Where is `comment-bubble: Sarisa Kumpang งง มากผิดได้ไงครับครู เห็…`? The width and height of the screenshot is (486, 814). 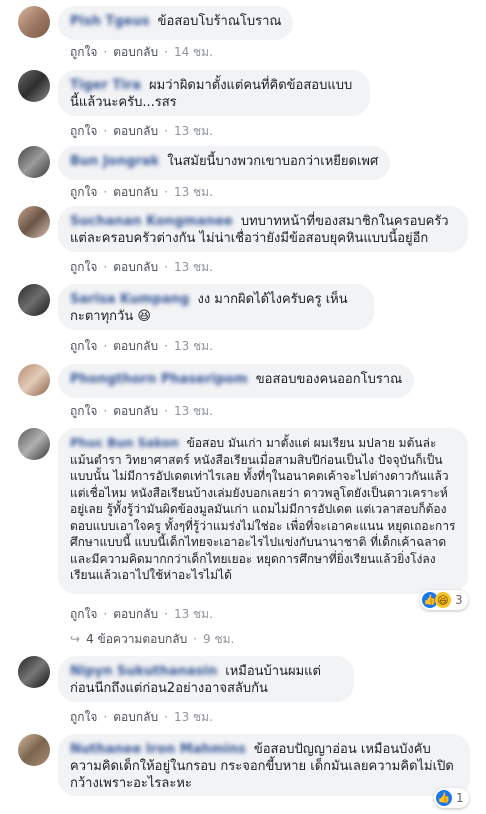 comment-bubble: Sarisa Kumpang งง มากผิดได้ไงครับครู เห็… is located at coordinates (216, 307).